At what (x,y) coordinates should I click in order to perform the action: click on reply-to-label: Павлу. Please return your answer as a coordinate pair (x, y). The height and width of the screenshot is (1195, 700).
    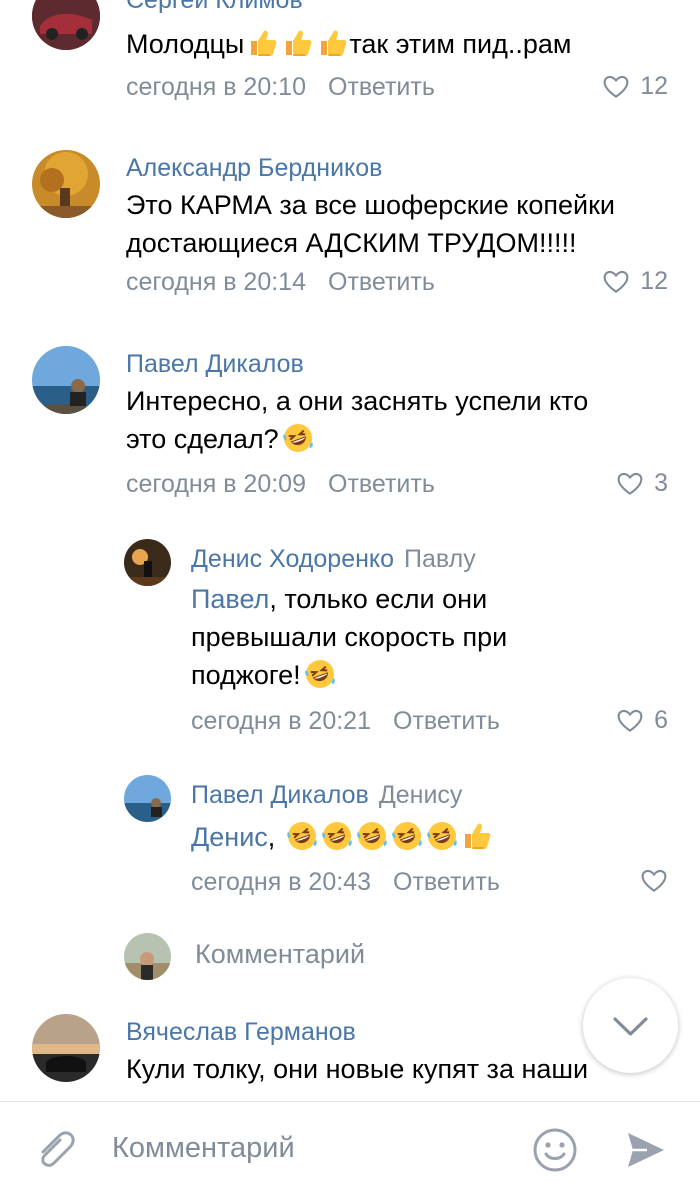
    Looking at the image, I should click on (440, 559).